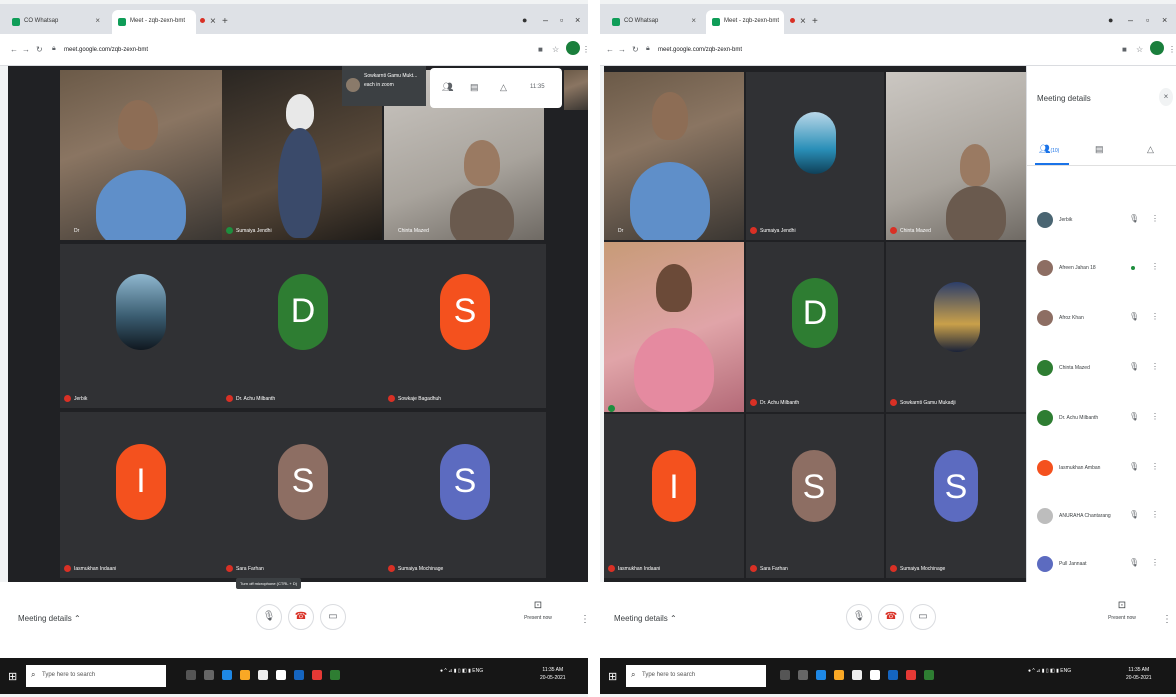 Image resolution: width=1176 pixels, height=697 pixels. Describe the element at coordinates (1101, 372) in the screenshot. I see `participant-row: Chinta Mazed 🎙︎ ⋮` at that location.